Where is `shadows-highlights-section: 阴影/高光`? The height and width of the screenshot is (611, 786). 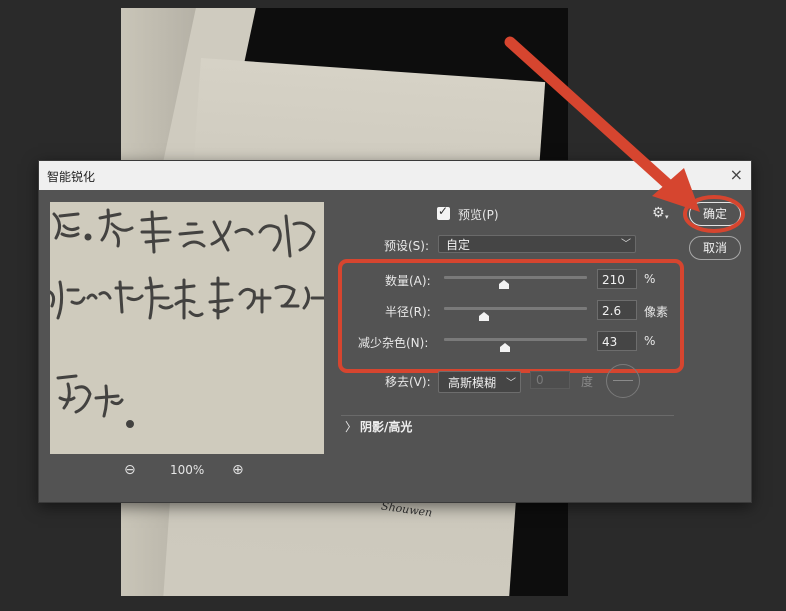
shadows-highlights-section: 阴影/高光 is located at coordinates (386, 426).